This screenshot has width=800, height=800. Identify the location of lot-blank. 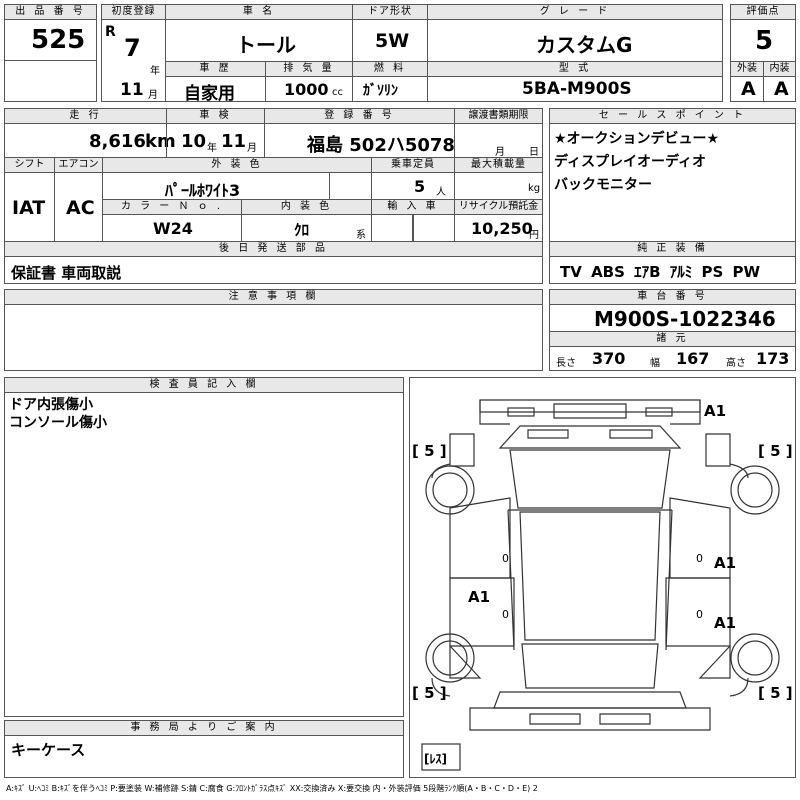
(50, 81).